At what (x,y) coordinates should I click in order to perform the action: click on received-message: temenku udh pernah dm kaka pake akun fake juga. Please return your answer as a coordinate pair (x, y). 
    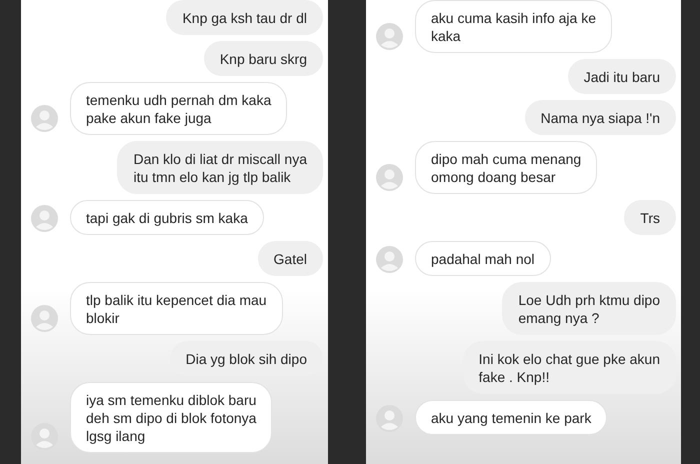
    Looking at the image, I should click on (179, 108).